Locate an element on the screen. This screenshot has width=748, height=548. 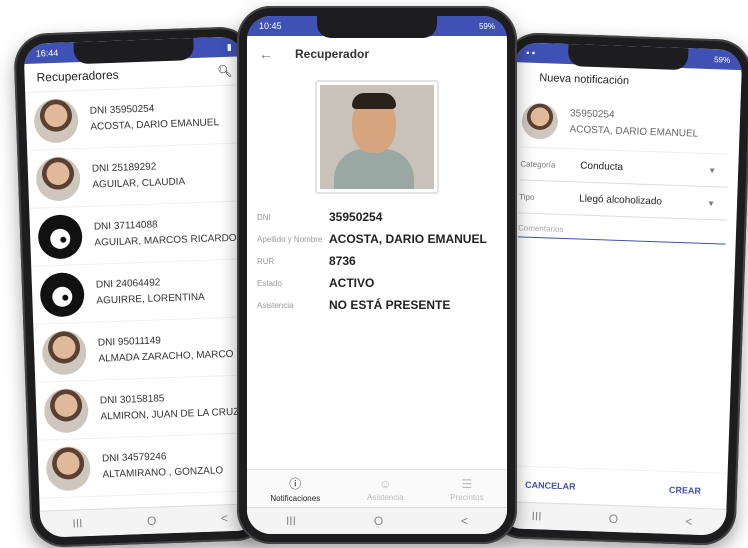
detail-value: 35950254 is located at coordinates (356, 217).